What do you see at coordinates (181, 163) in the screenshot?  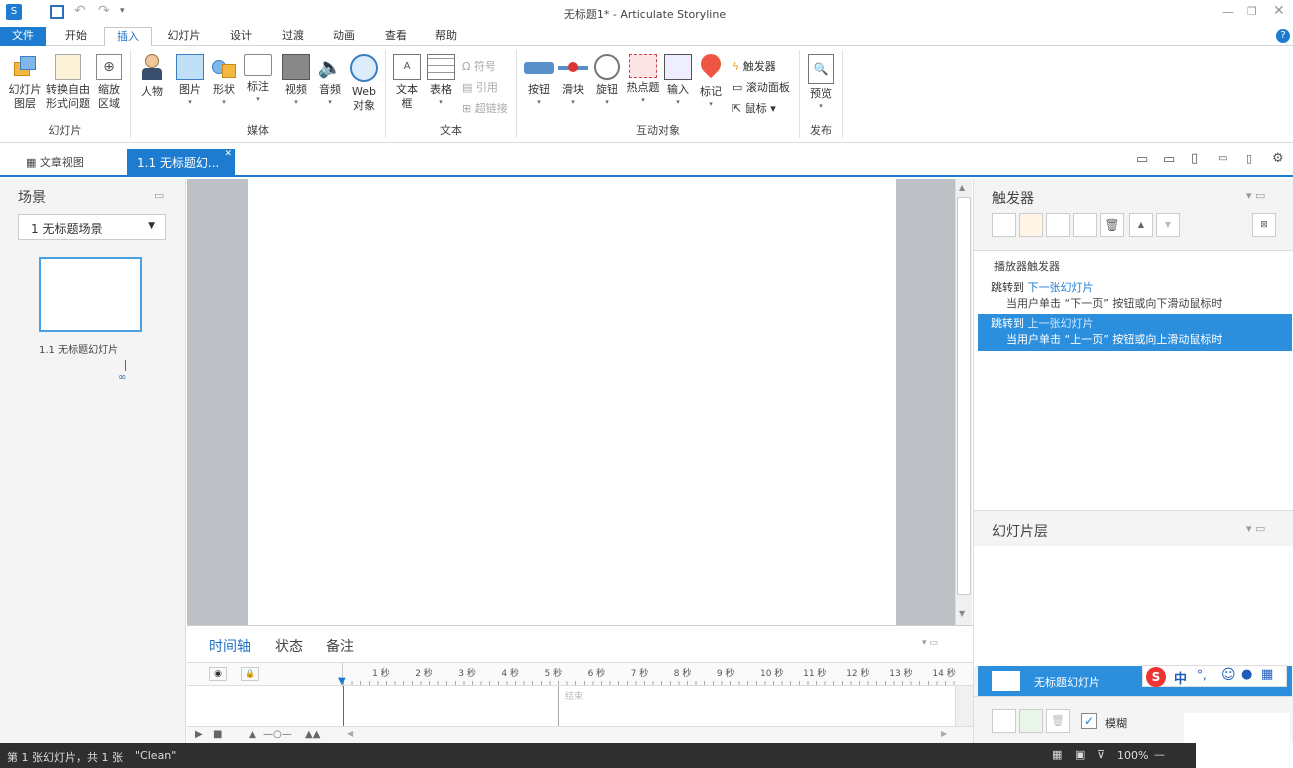 I see `tab-slide-1-1: 1.1 无标题幻... ✕` at bounding box center [181, 163].